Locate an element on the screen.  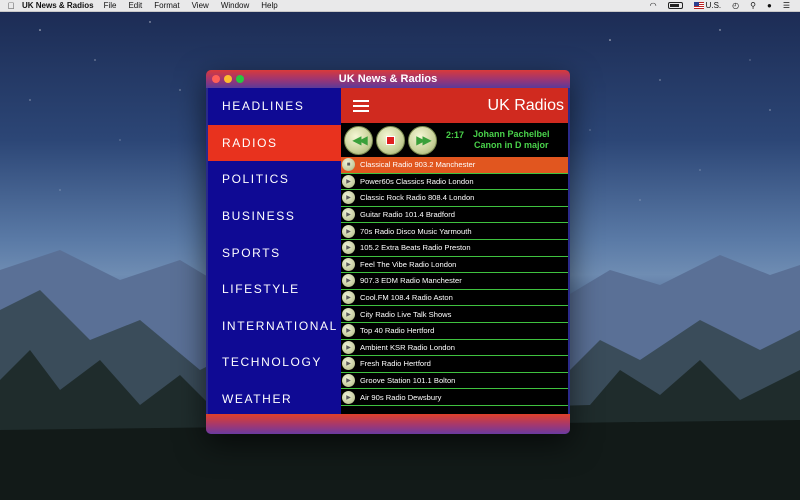
elapsed-time: 2:17 is located at coordinates (455, 135).